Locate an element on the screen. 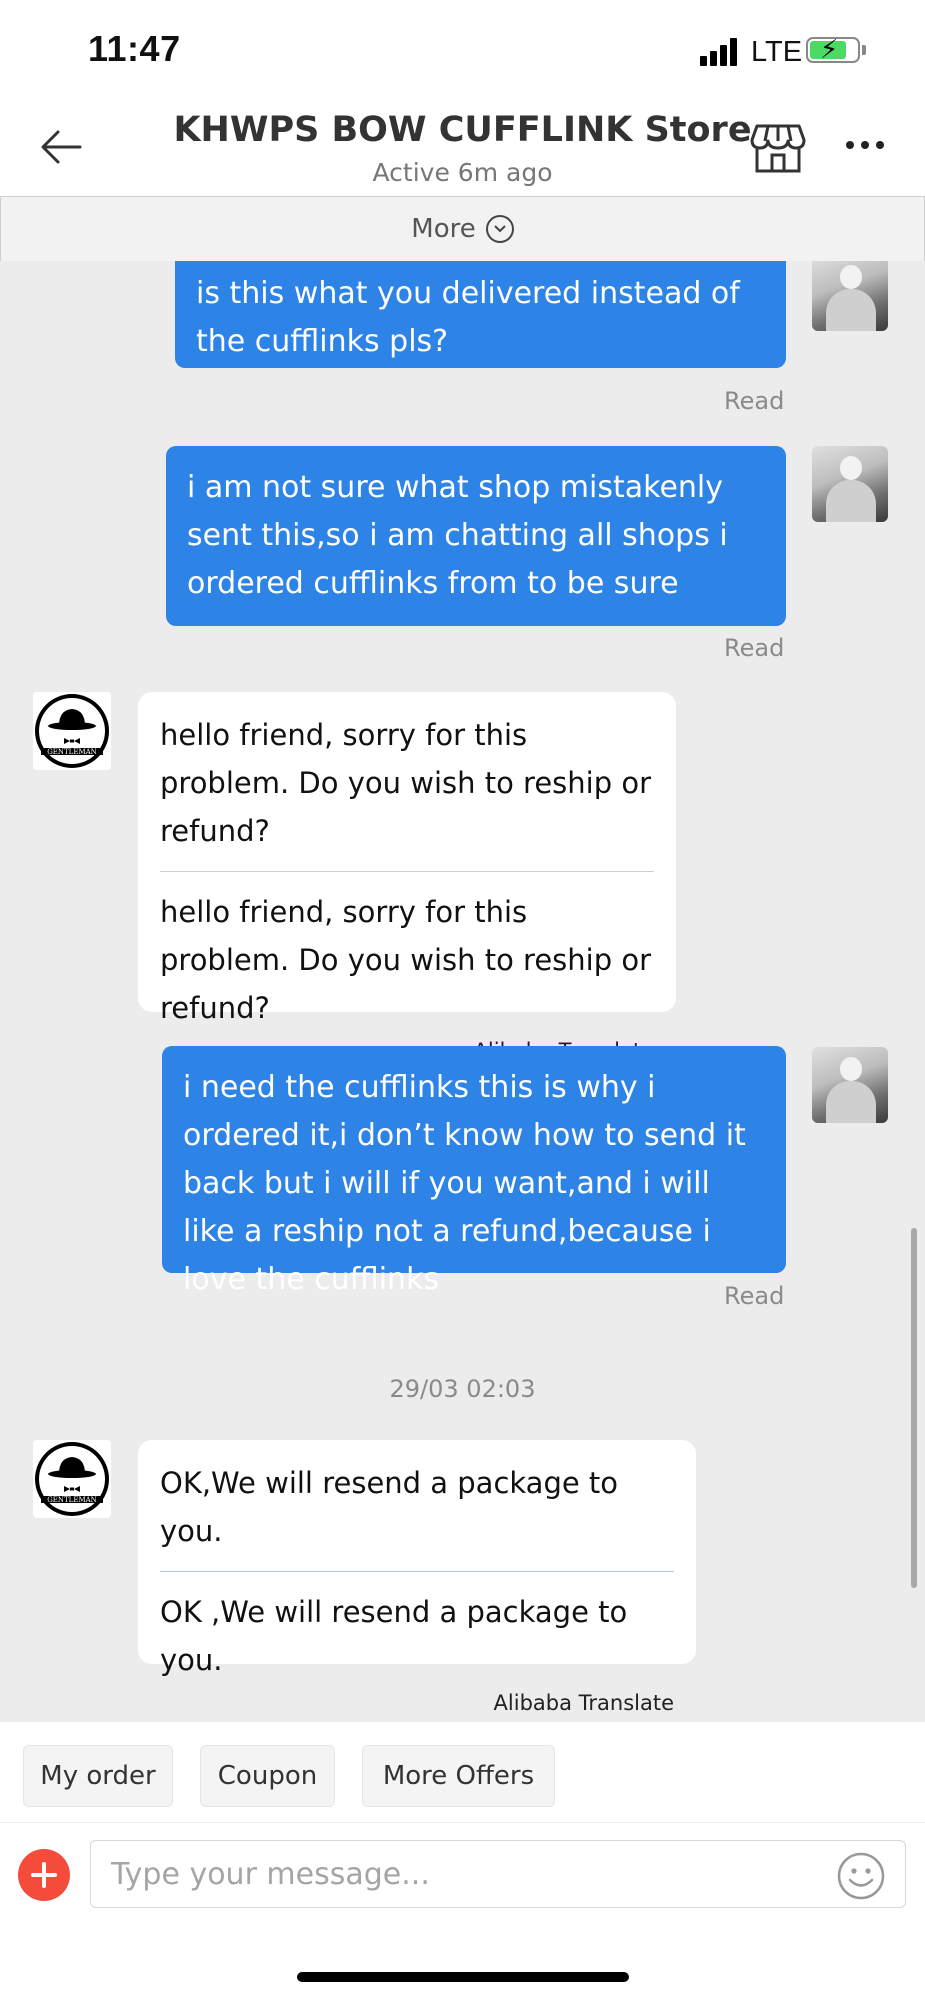 The image size is (925, 2000). more-options-icon is located at coordinates (865, 145).